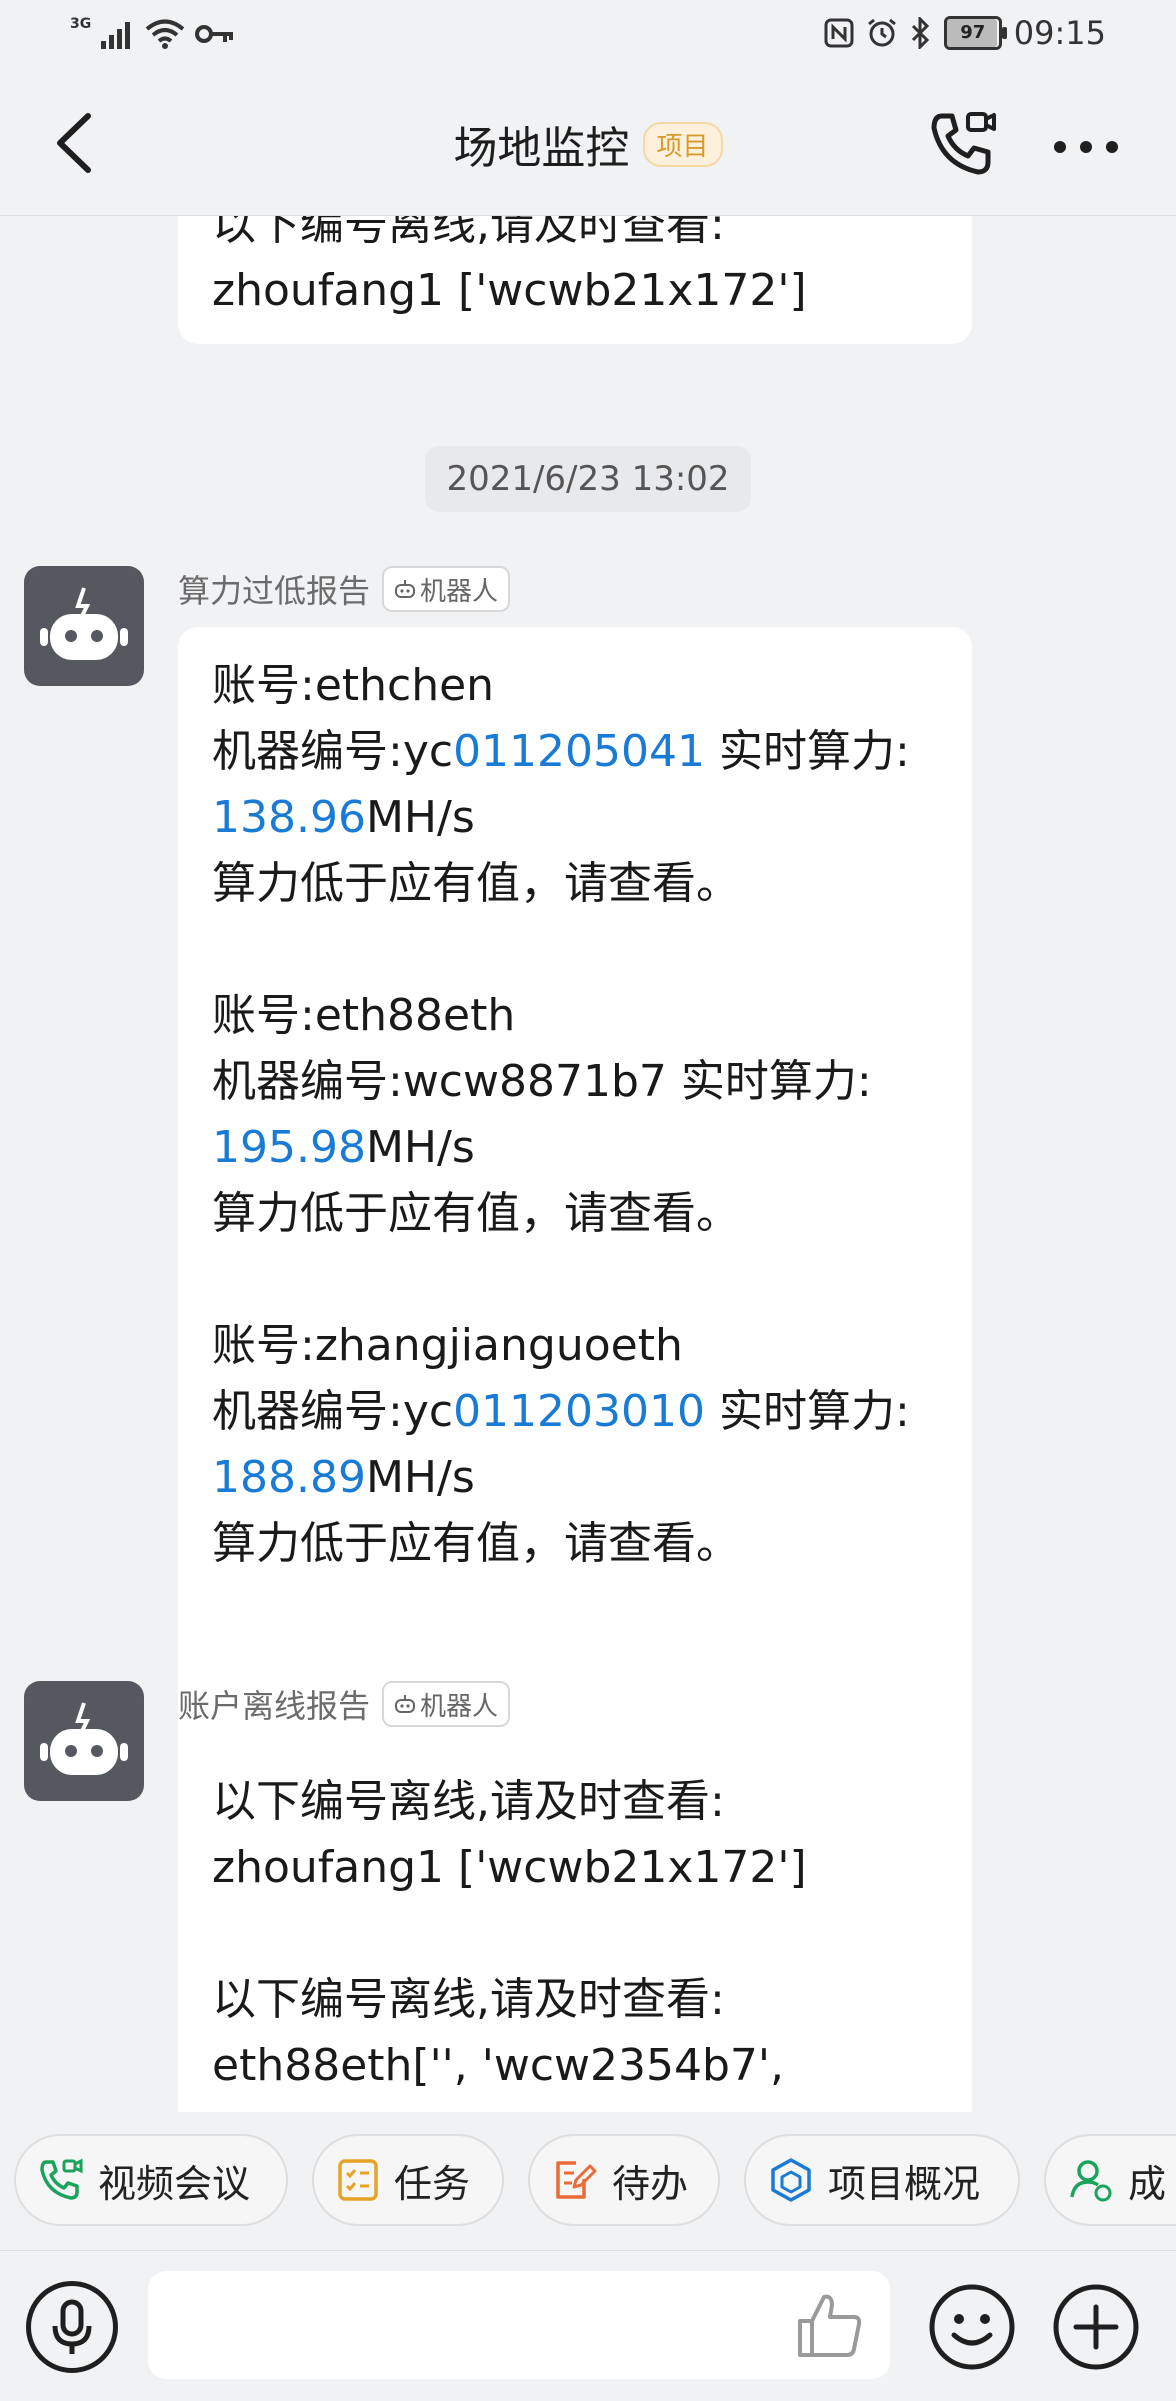 The height and width of the screenshot is (2401, 1176). Describe the element at coordinates (839, 33) in the screenshot. I see `nfc-icon` at that location.